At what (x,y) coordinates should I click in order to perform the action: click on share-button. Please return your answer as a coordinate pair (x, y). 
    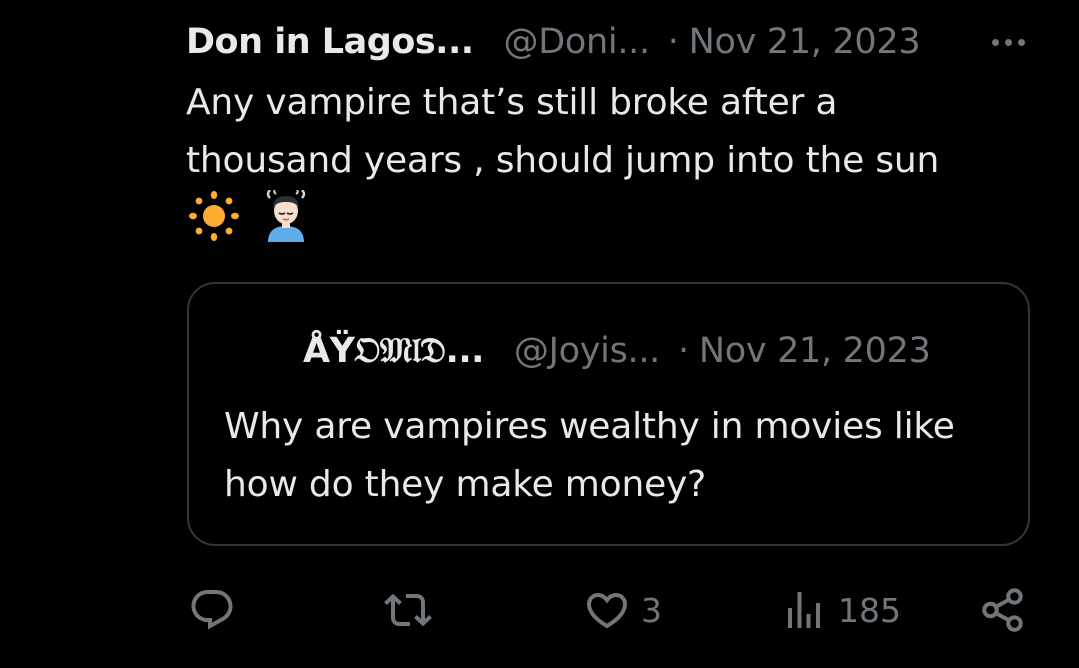
    Looking at the image, I should click on (1003, 610).